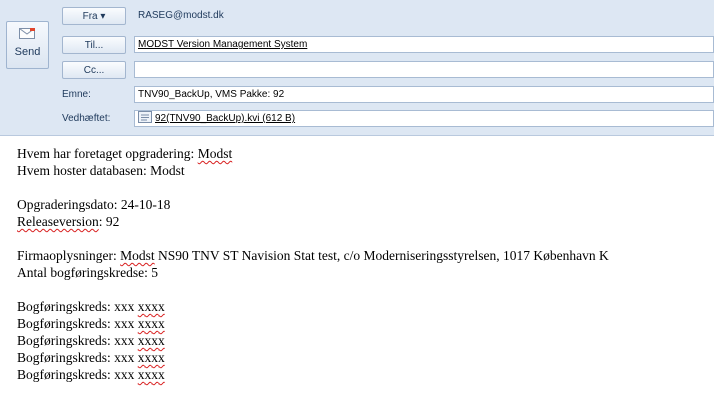  I want to click on envelope-icon, so click(27, 33).